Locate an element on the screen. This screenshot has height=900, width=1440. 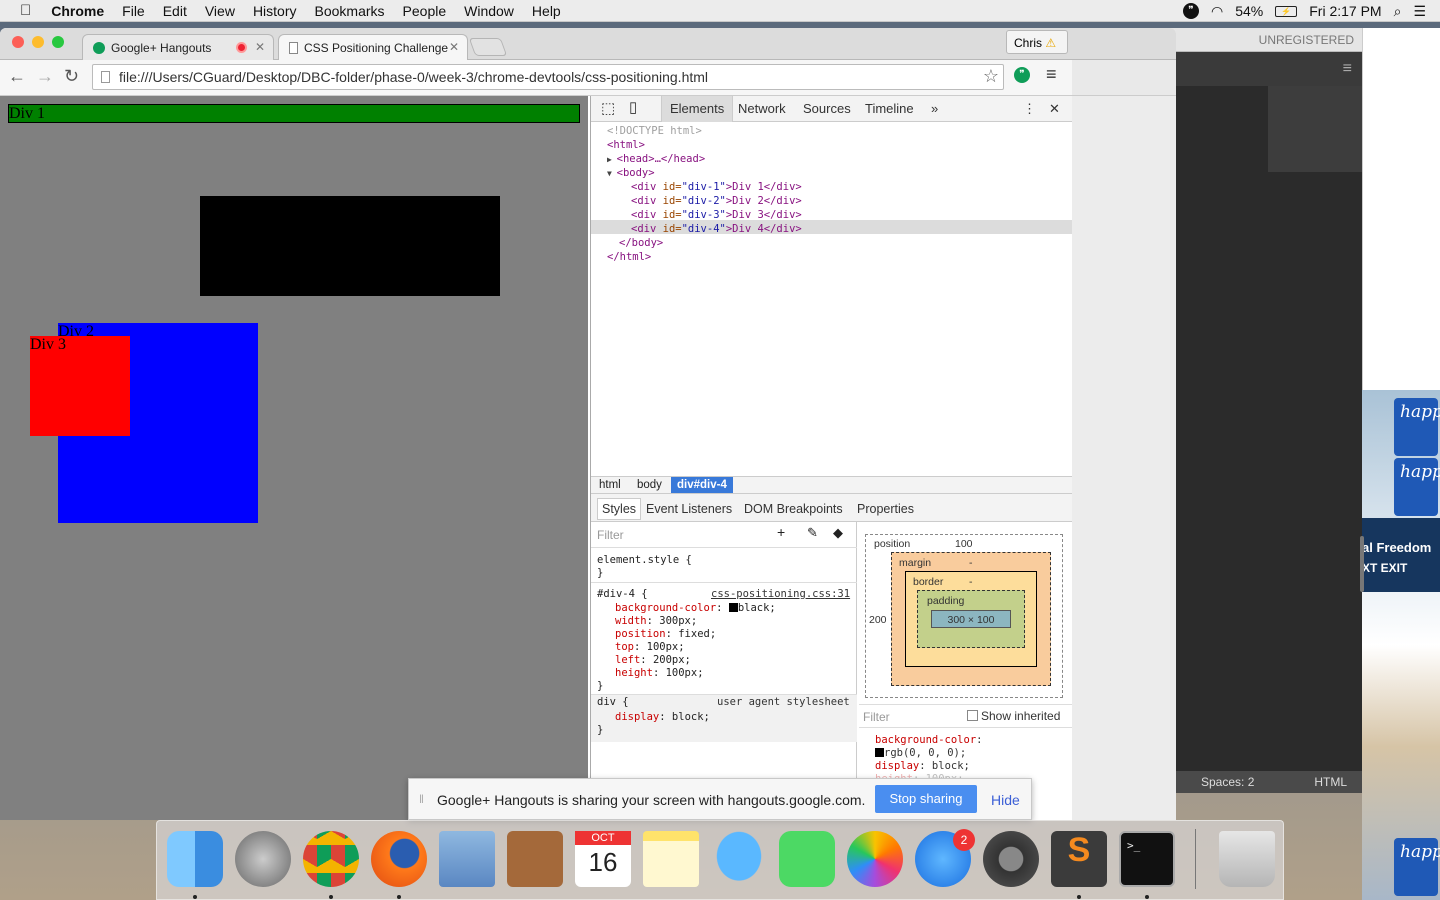
crumb-body: body is located at coordinates (649, 485).